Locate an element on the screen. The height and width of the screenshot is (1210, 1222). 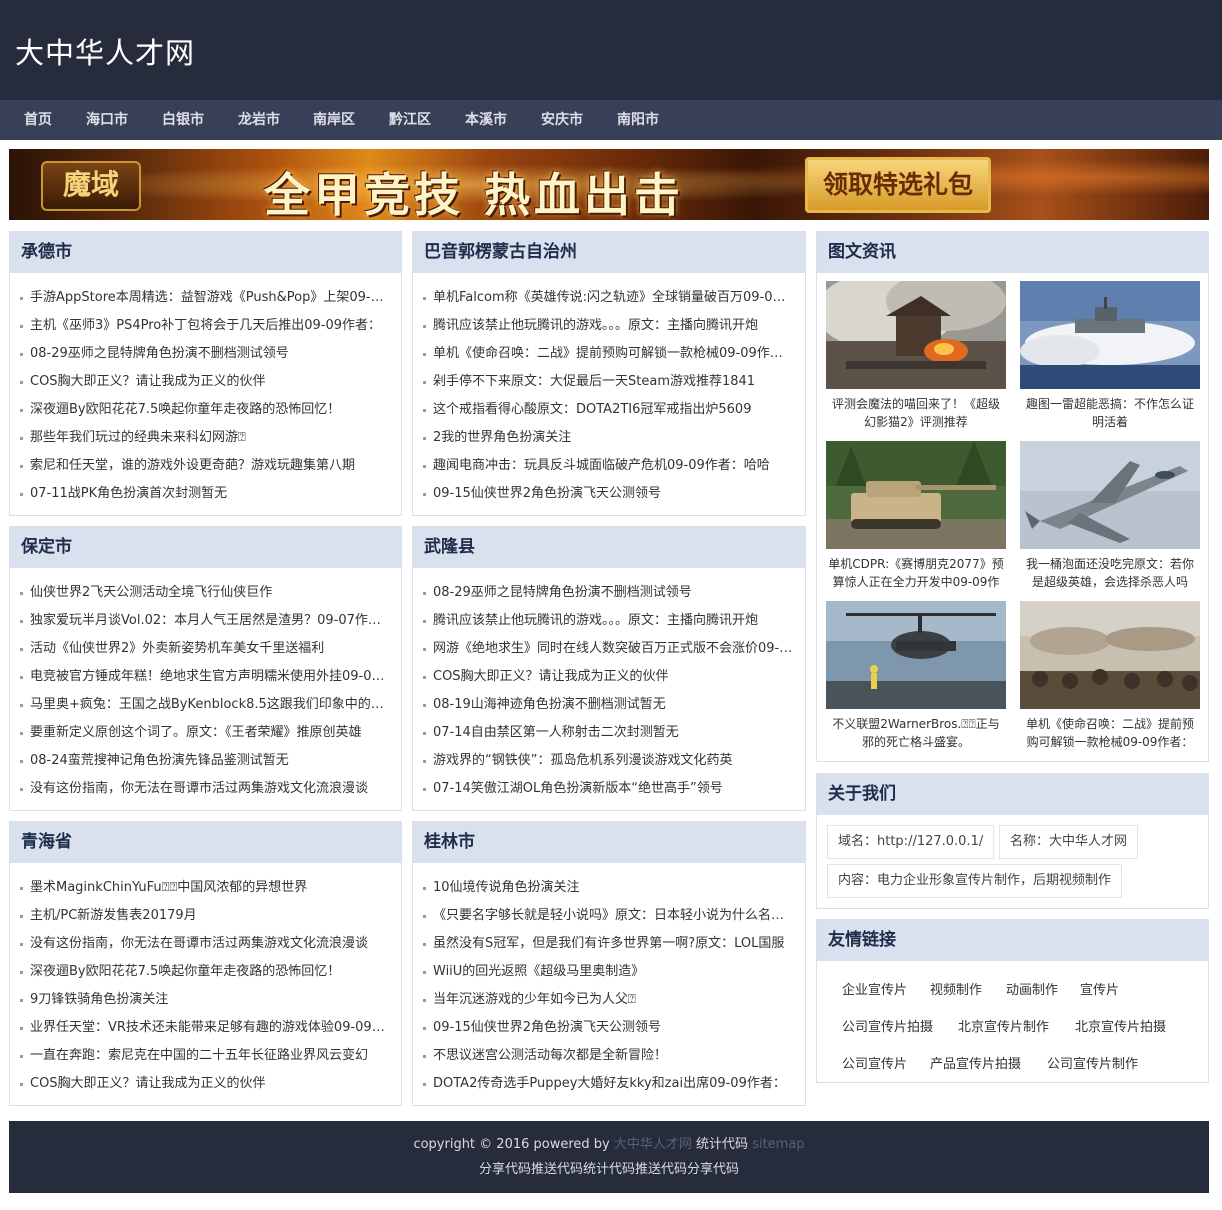
list-item: 08-19山海神迹角色扮演不删档测试暂无 is located at coordinates (609, 705).